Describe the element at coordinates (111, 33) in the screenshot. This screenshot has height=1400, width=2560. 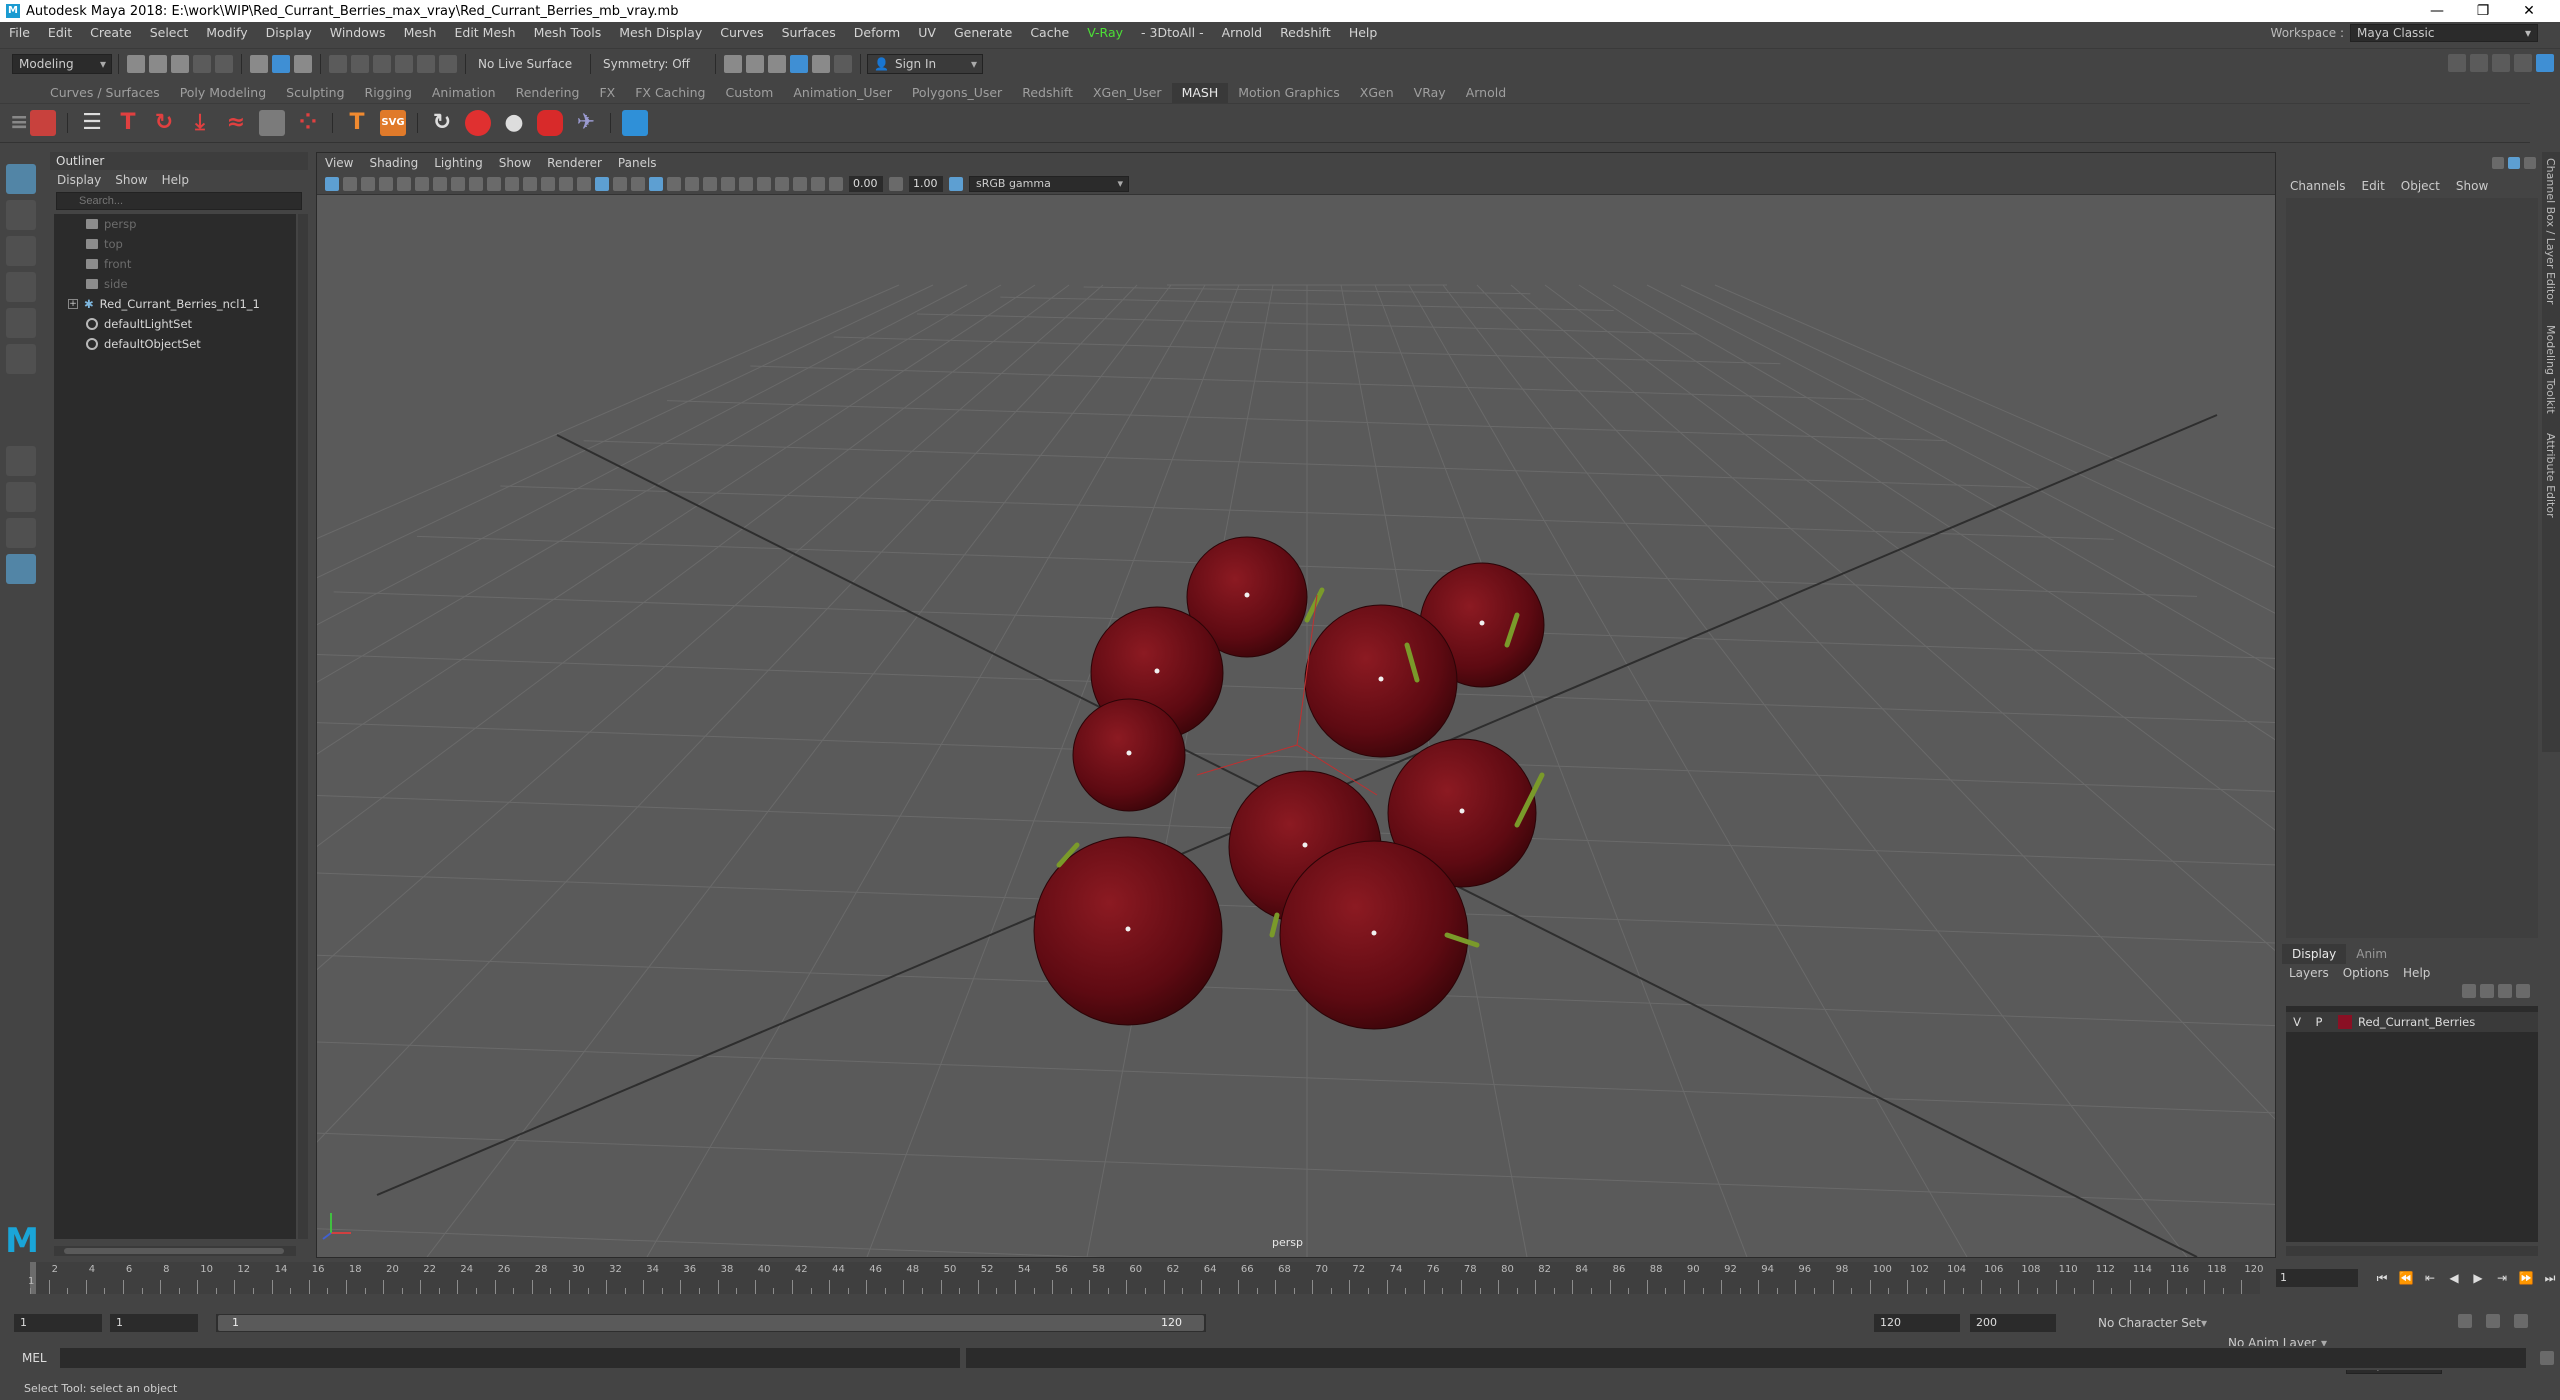
I see `menu-create: Create` at that location.